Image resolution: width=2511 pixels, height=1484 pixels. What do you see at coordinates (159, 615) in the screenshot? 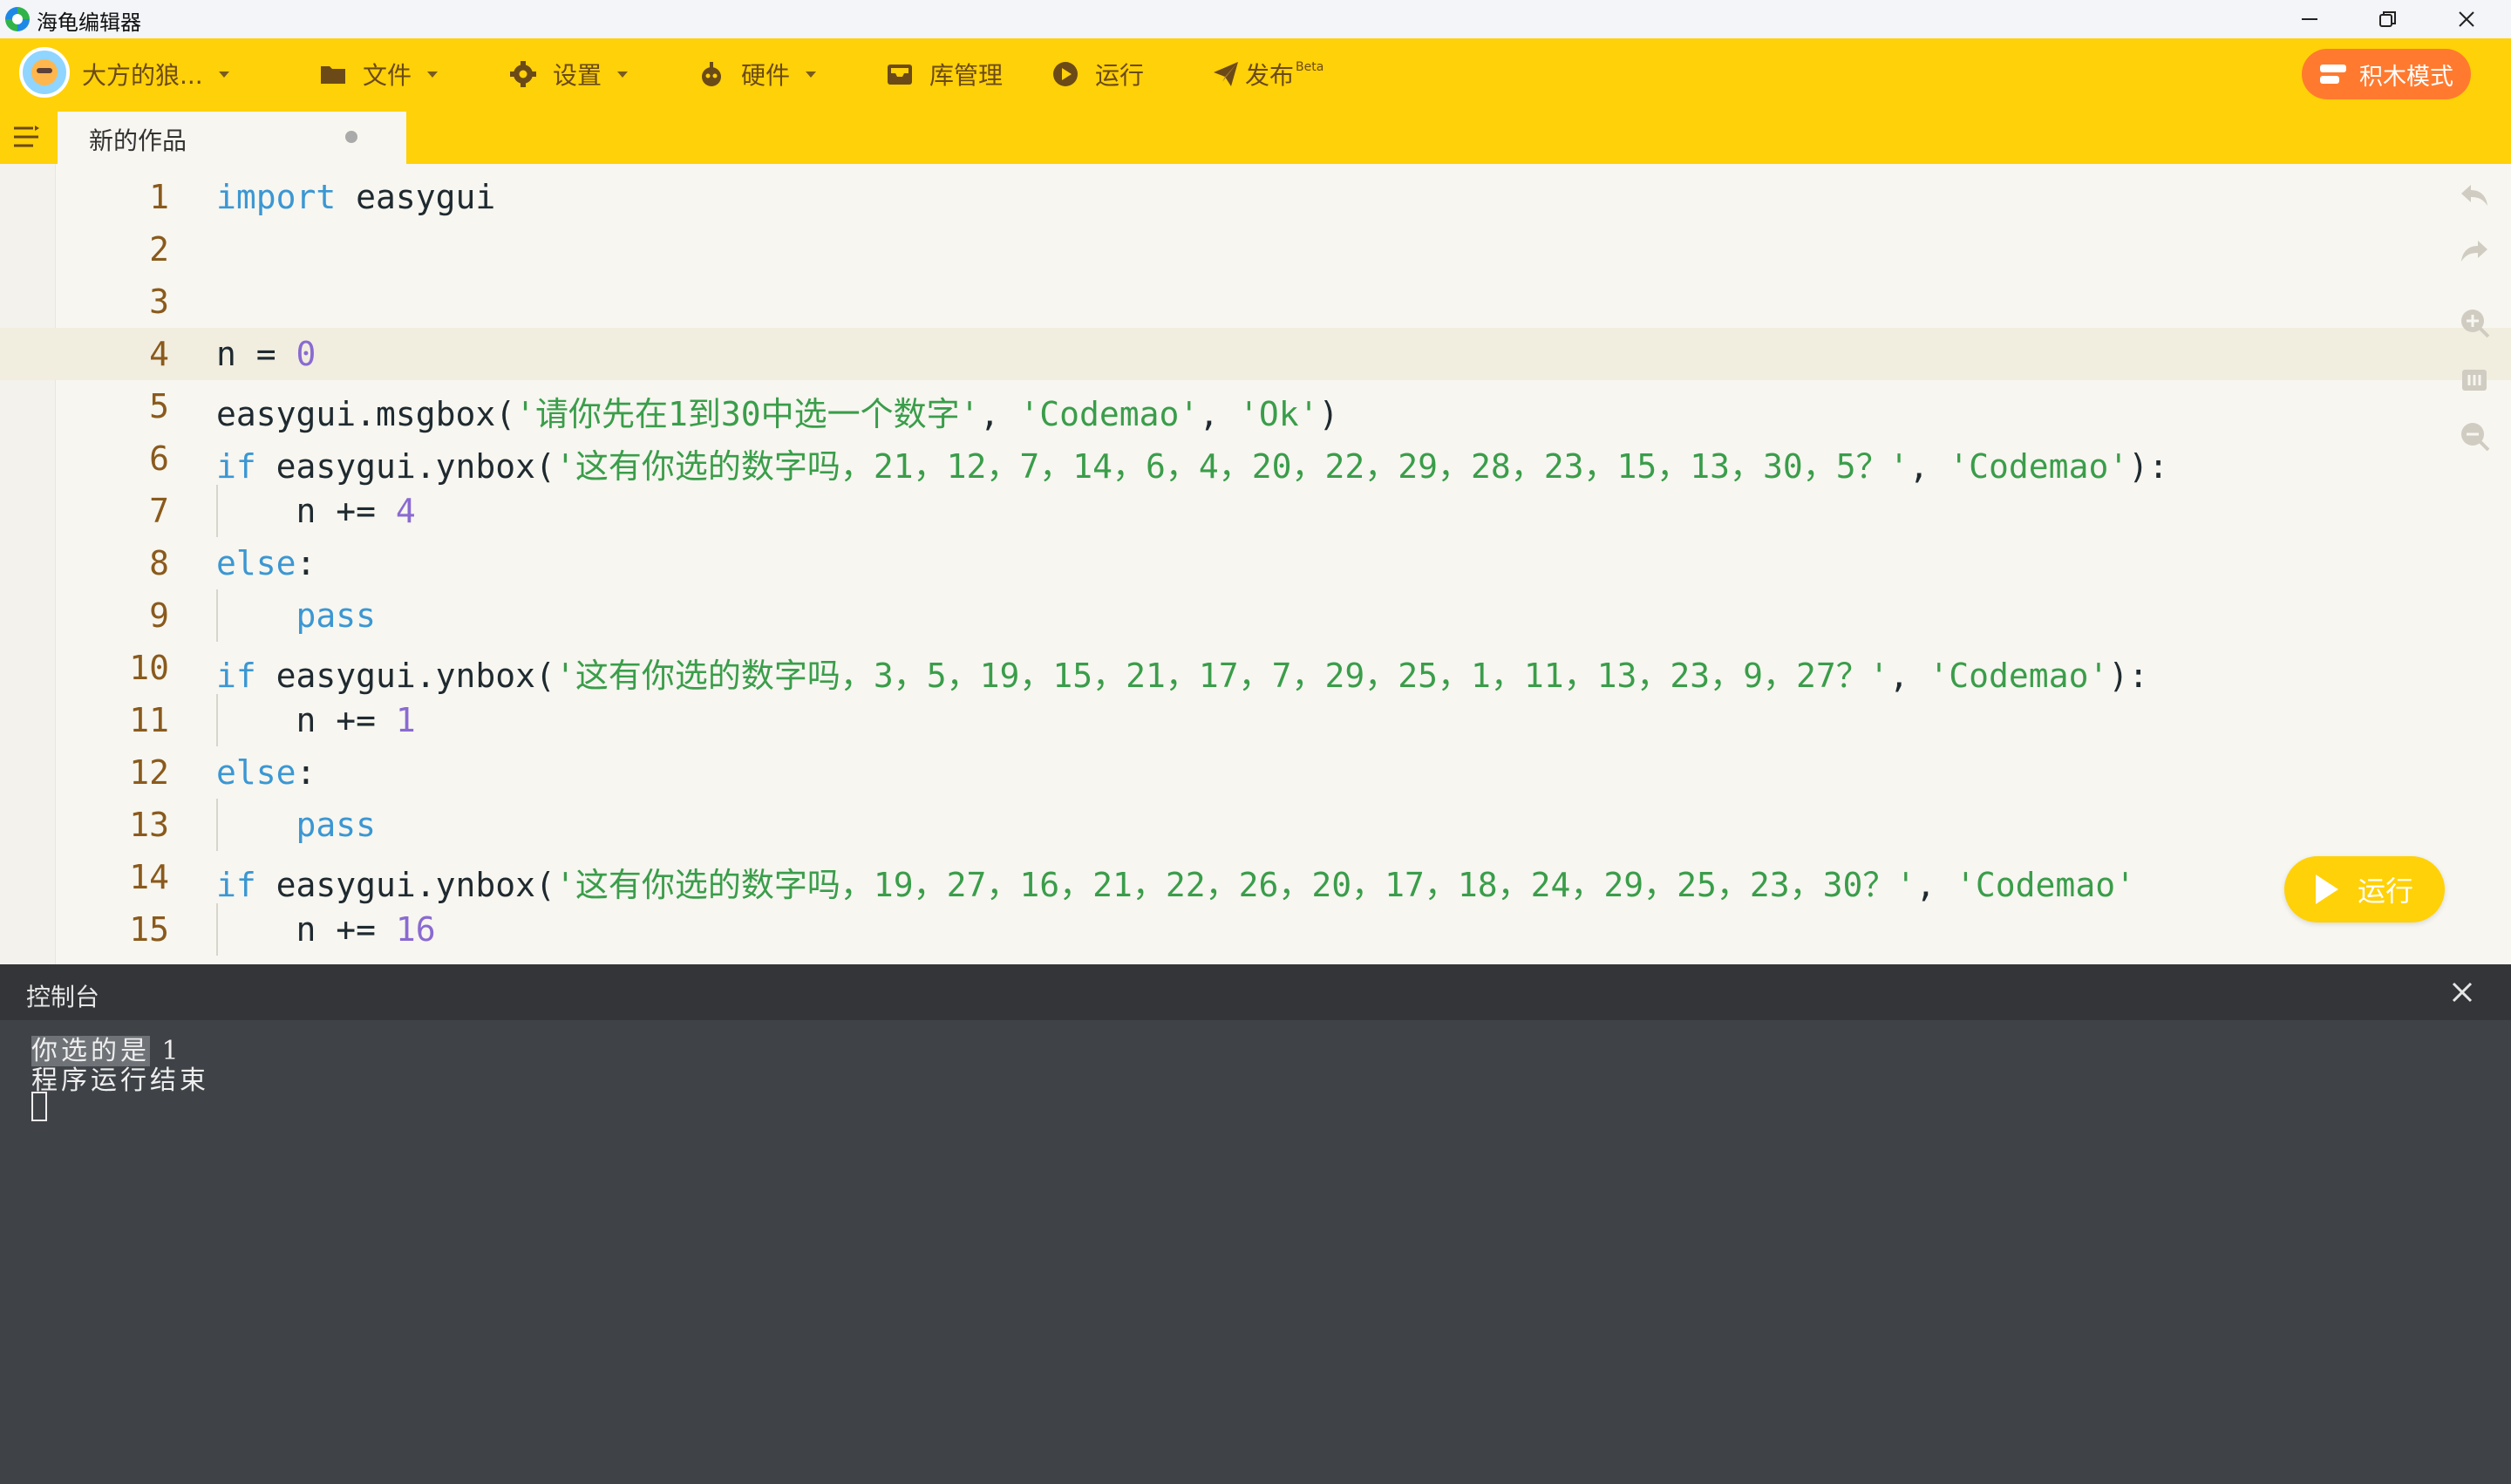
I see `line-number: 9` at bounding box center [159, 615].